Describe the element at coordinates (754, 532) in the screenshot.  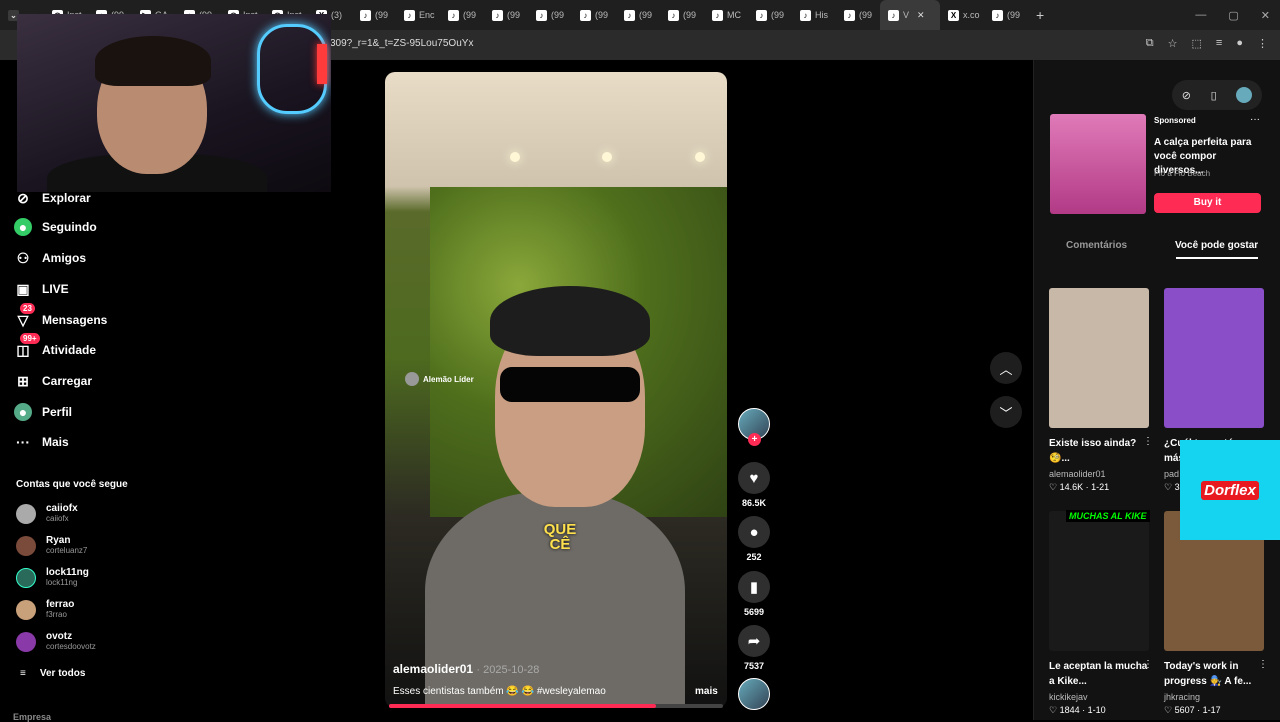
I see `comment-icon: ●` at that location.